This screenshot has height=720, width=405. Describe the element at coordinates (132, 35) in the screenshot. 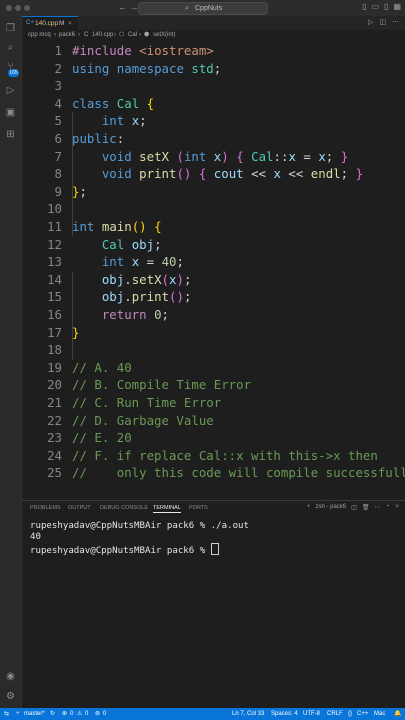

I see `breadcrumb-item: Cal` at that location.